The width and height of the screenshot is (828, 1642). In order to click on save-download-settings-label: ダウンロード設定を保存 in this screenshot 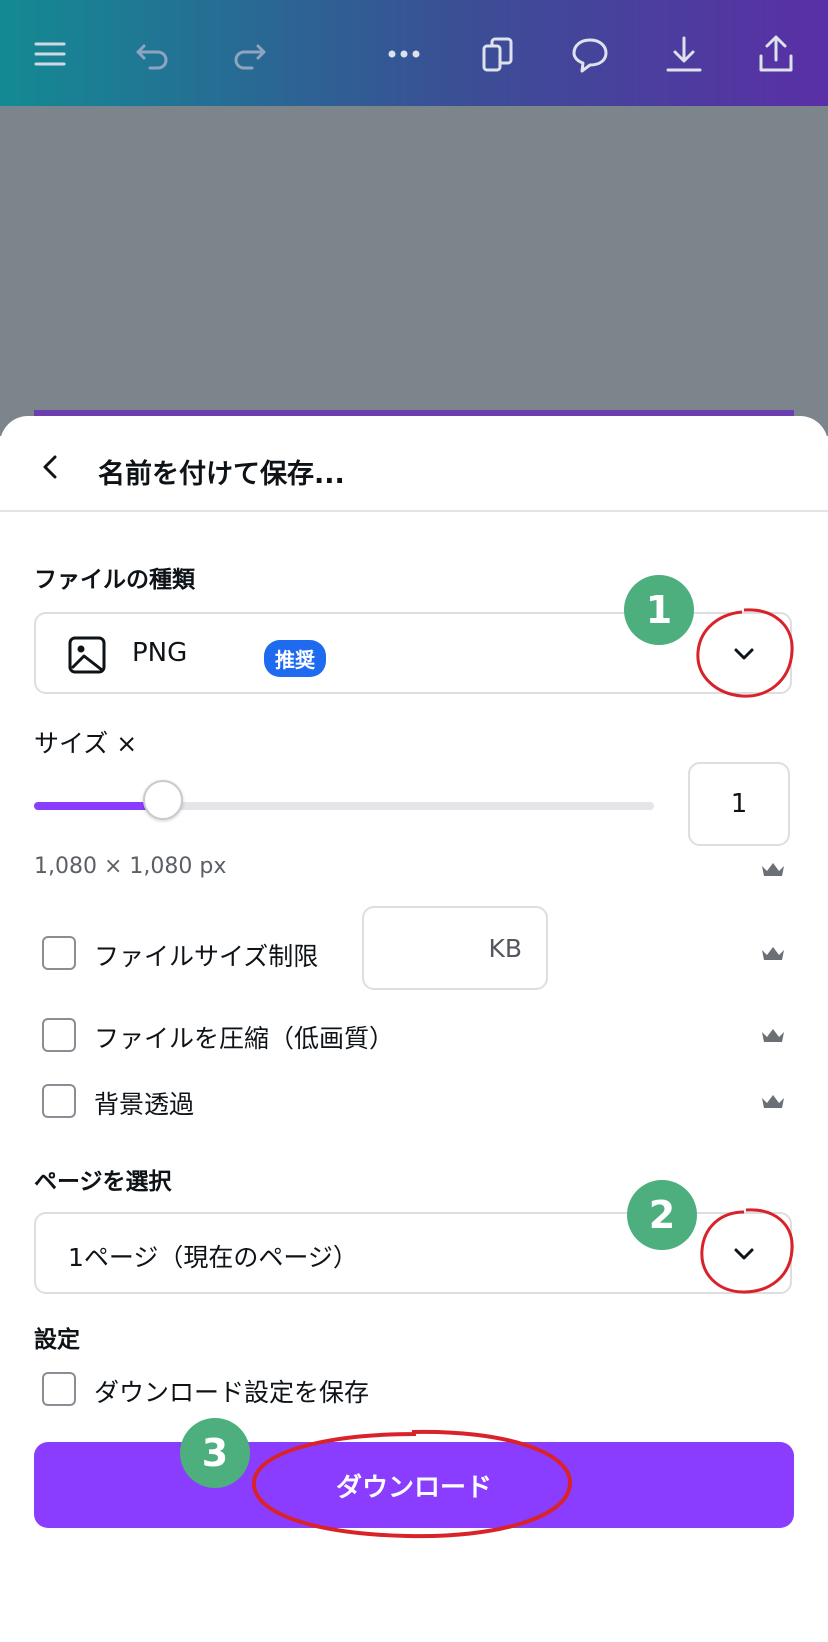, I will do `click(232, 1392)`.